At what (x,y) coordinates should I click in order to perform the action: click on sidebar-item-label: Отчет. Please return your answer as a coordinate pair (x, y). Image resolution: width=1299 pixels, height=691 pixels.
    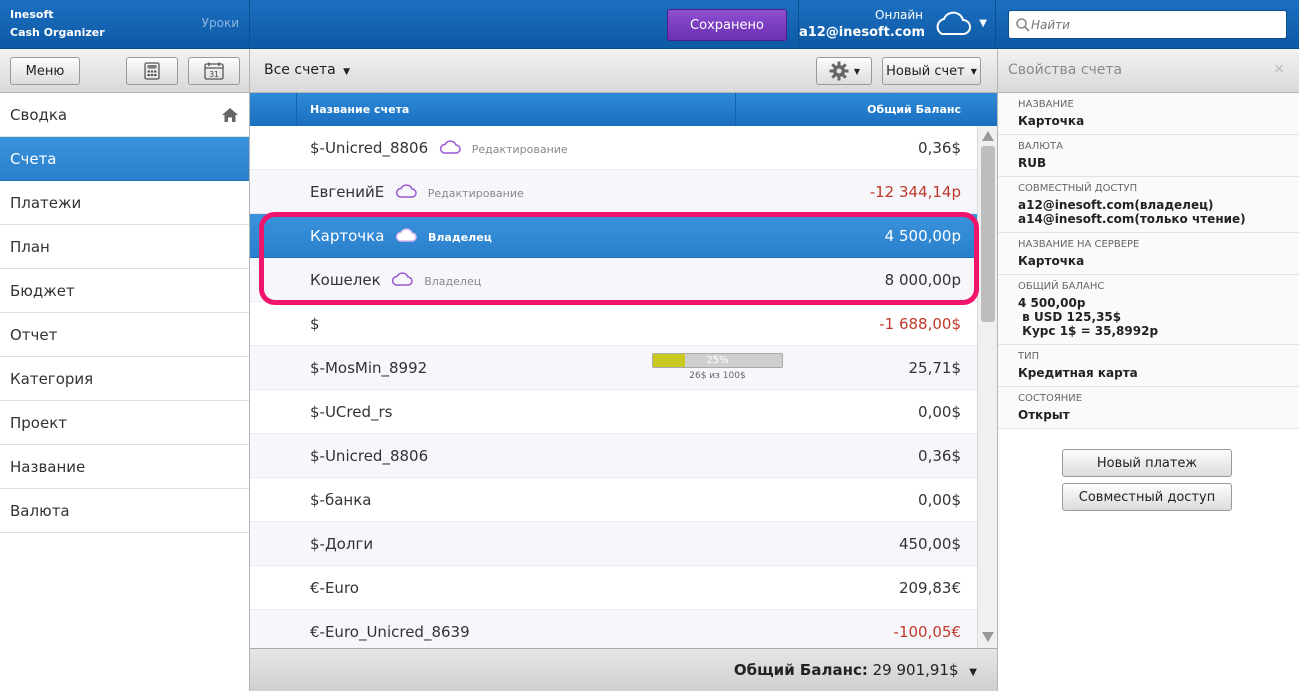
    Looking at the image, I should click on (34, 335).